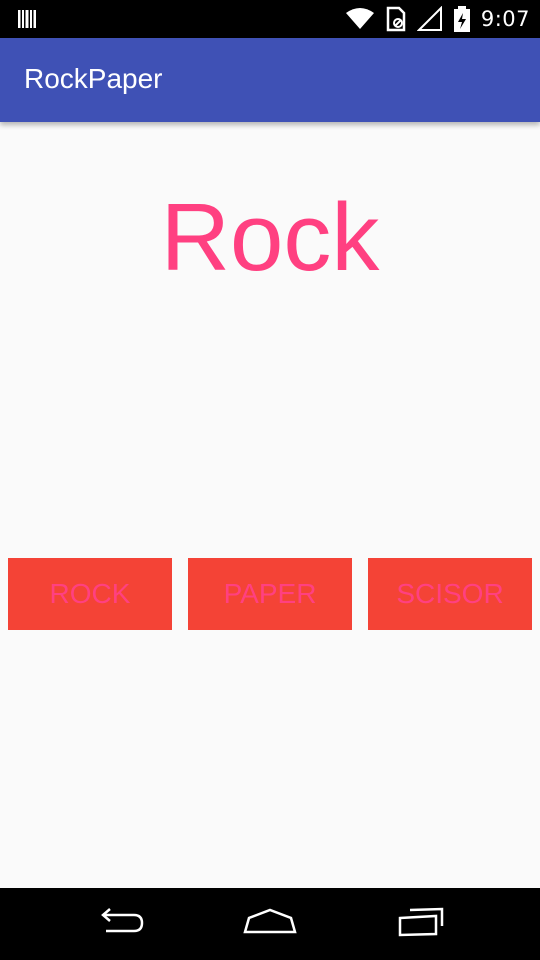 This screenshot has width=540, height=960. I want to click on home-icon, so click(270, 924).